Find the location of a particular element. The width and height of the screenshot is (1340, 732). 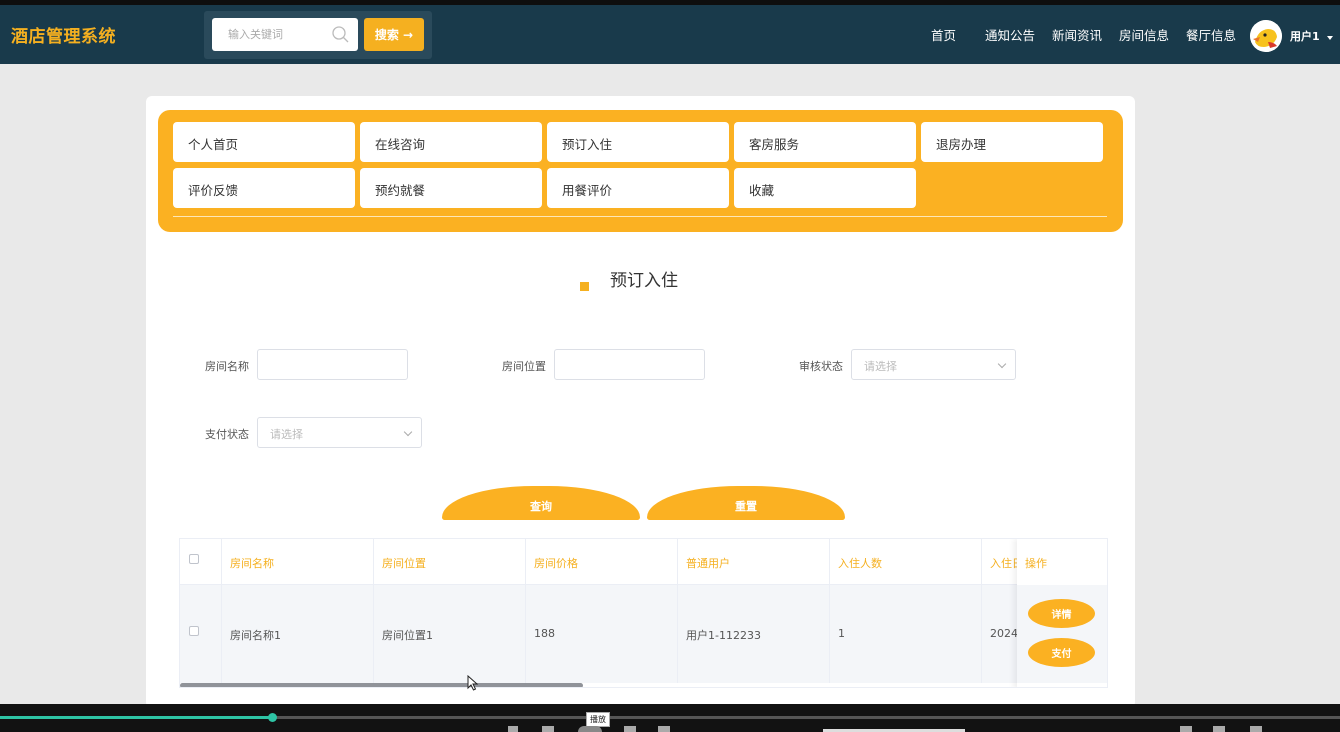

header-room-location: 房间位置 is located at coordinates (404, 563).